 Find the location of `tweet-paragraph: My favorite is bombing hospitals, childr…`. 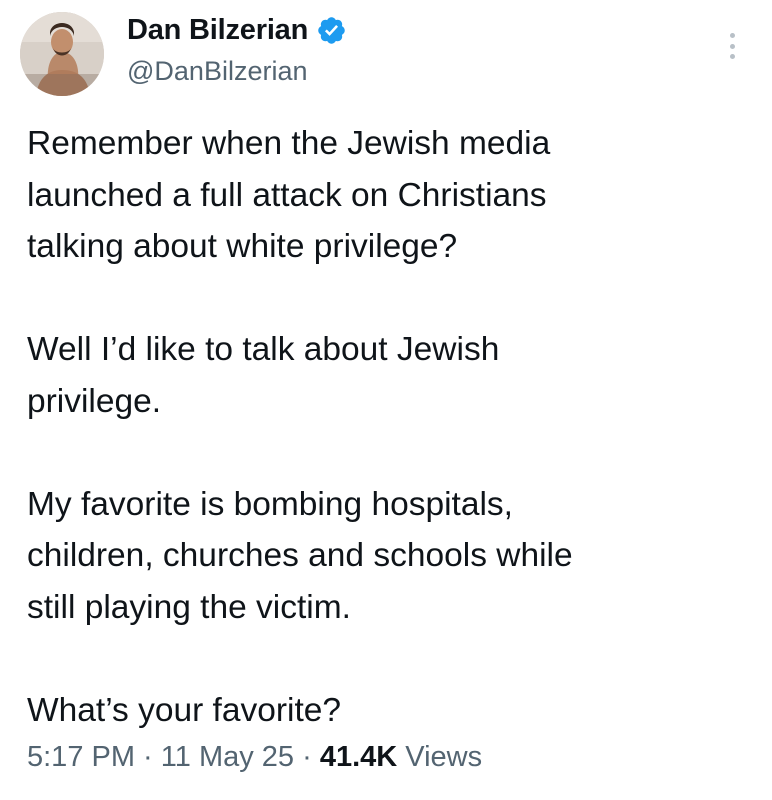

tweet-paragraph: My favorite is bombing hospitals, childr… is located at coordinates (300, 555).